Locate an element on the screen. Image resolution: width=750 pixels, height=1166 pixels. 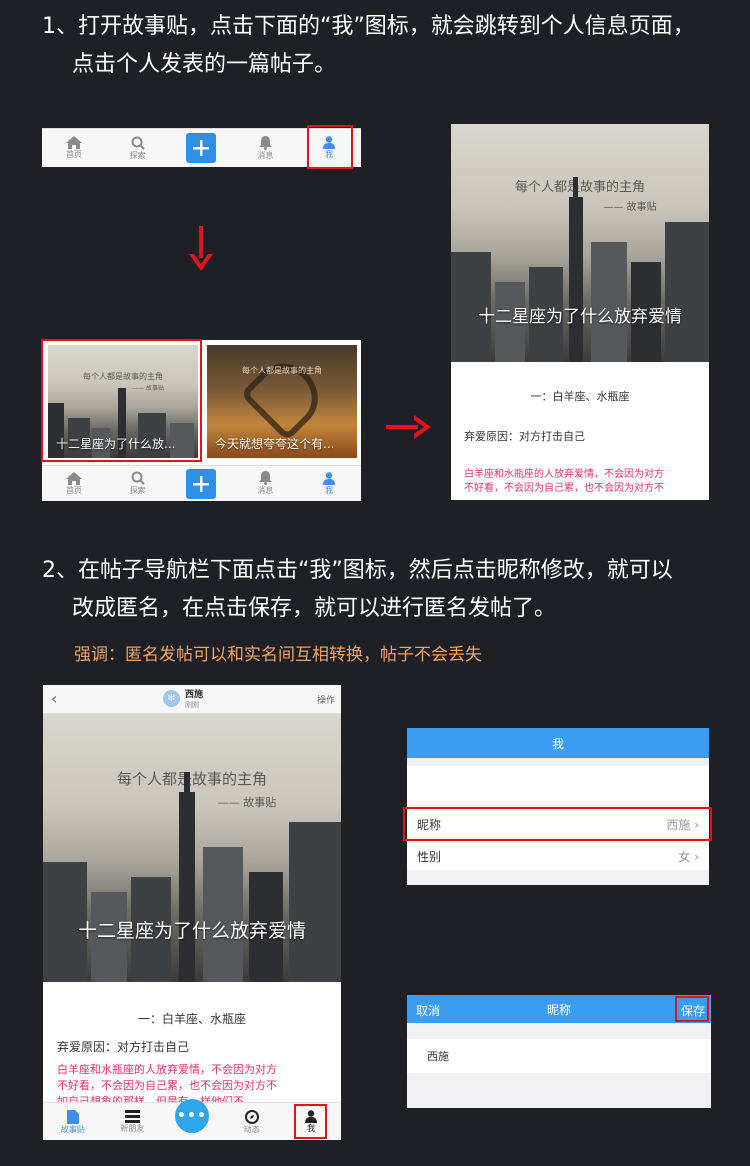
tab-home-2: 首页 is located at coordinates (74, 483).